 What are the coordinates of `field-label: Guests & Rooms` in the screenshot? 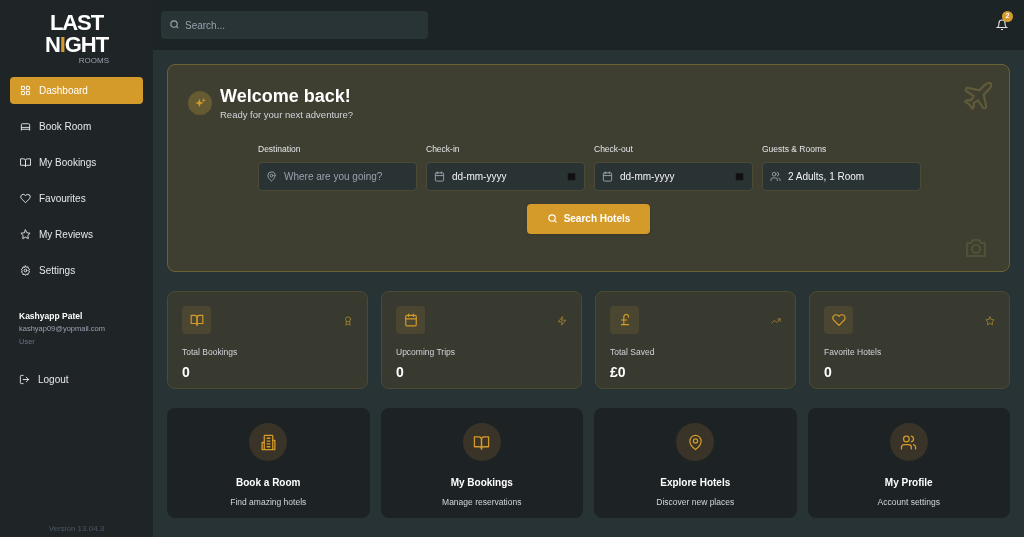 It's located at (795, 149).